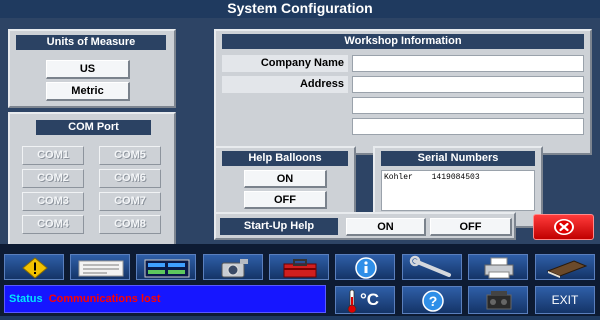  I want to click on help-button: ?, so click(432, 300).